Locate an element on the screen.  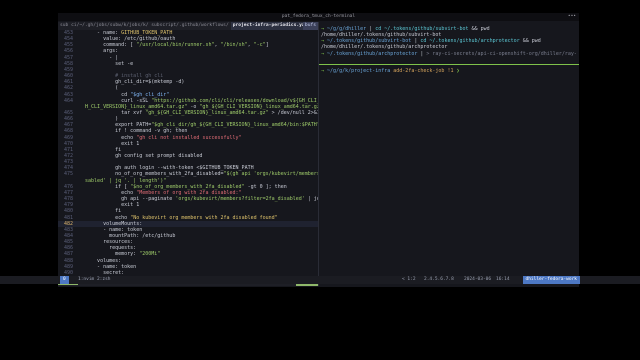
code-token: mountPath: /etc/github is located at coordinates (127, 235).